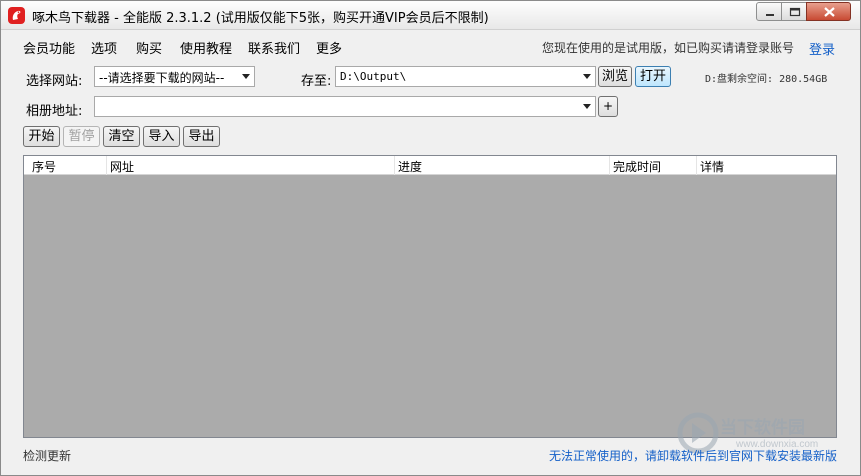 This screenshot has height=476, width=861. What do you see at coordinates (410, 166) in the screenshot?
I see `column-header-progress: 进度` at bounding box center [410, 166].